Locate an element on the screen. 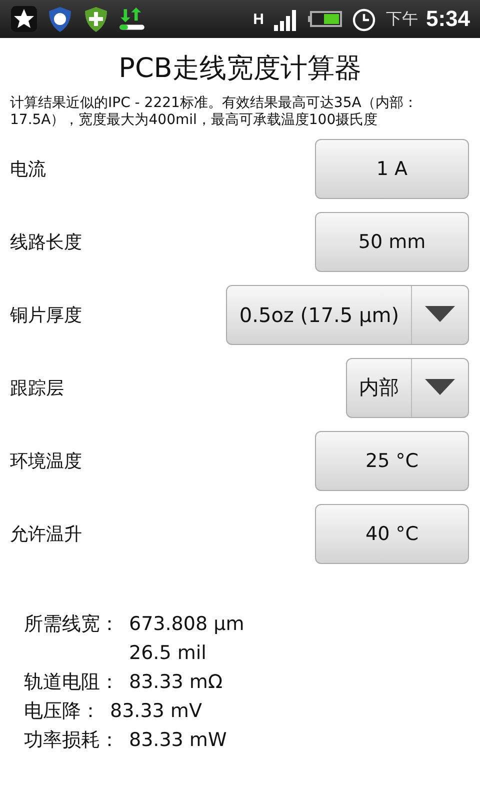 The image size is (480, 800). battery-icon is located at coordinates (325, 19).